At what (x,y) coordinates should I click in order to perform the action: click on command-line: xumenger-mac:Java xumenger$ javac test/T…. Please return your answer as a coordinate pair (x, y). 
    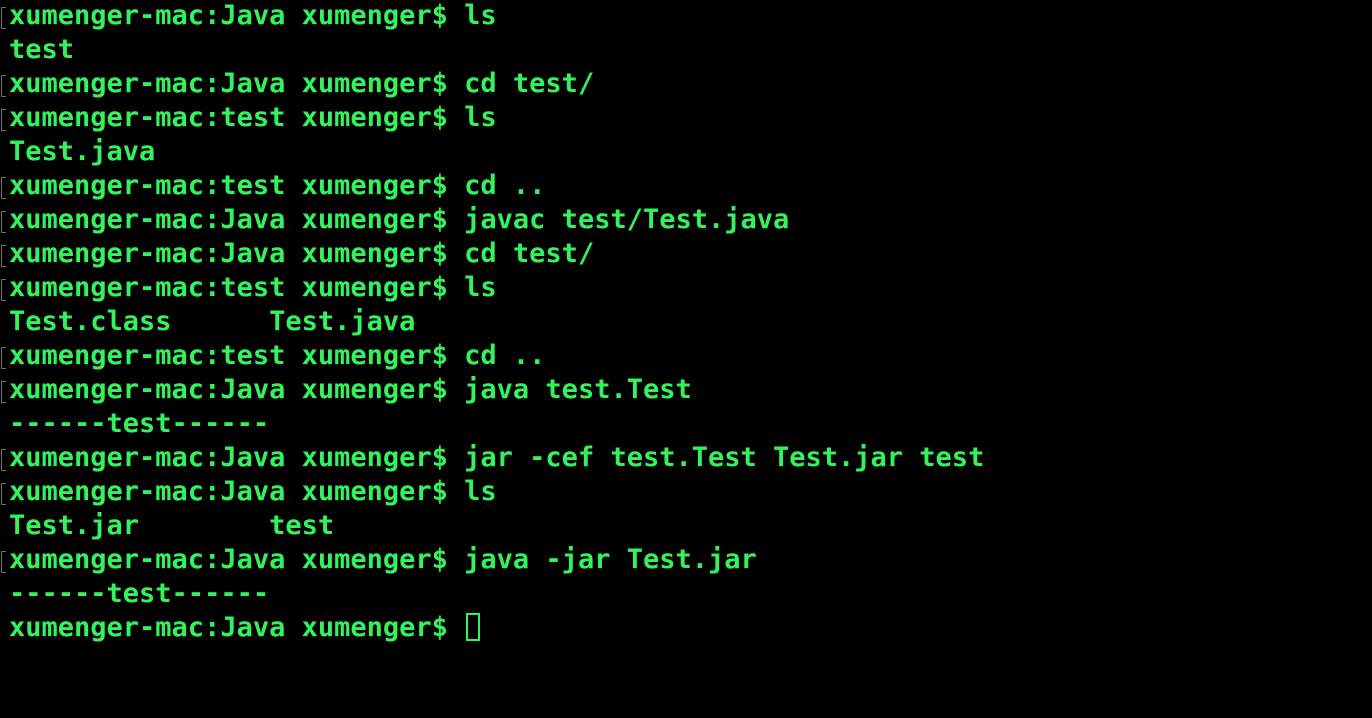
    Looking at the image, I should click on (492, 220).